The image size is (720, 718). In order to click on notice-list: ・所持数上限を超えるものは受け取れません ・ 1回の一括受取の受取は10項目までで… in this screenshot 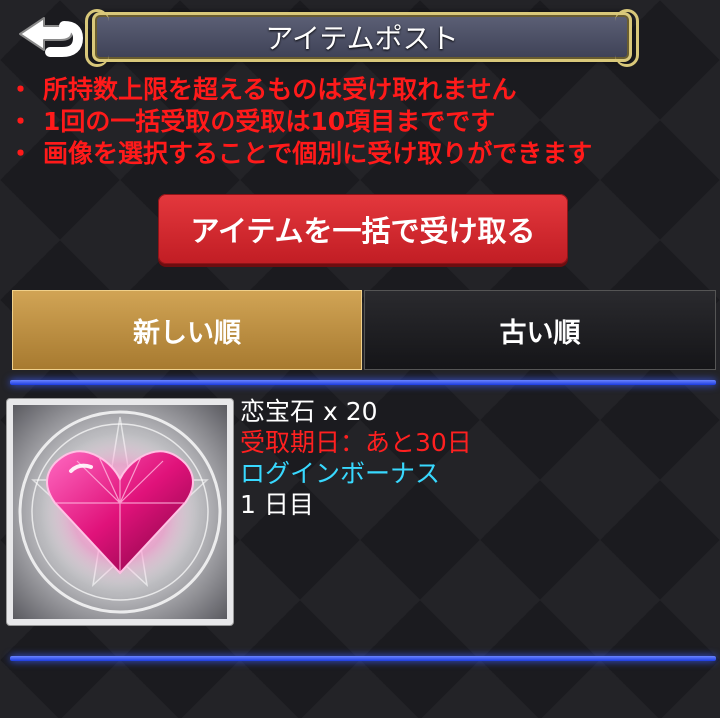, I will do `click(300, 122)`.